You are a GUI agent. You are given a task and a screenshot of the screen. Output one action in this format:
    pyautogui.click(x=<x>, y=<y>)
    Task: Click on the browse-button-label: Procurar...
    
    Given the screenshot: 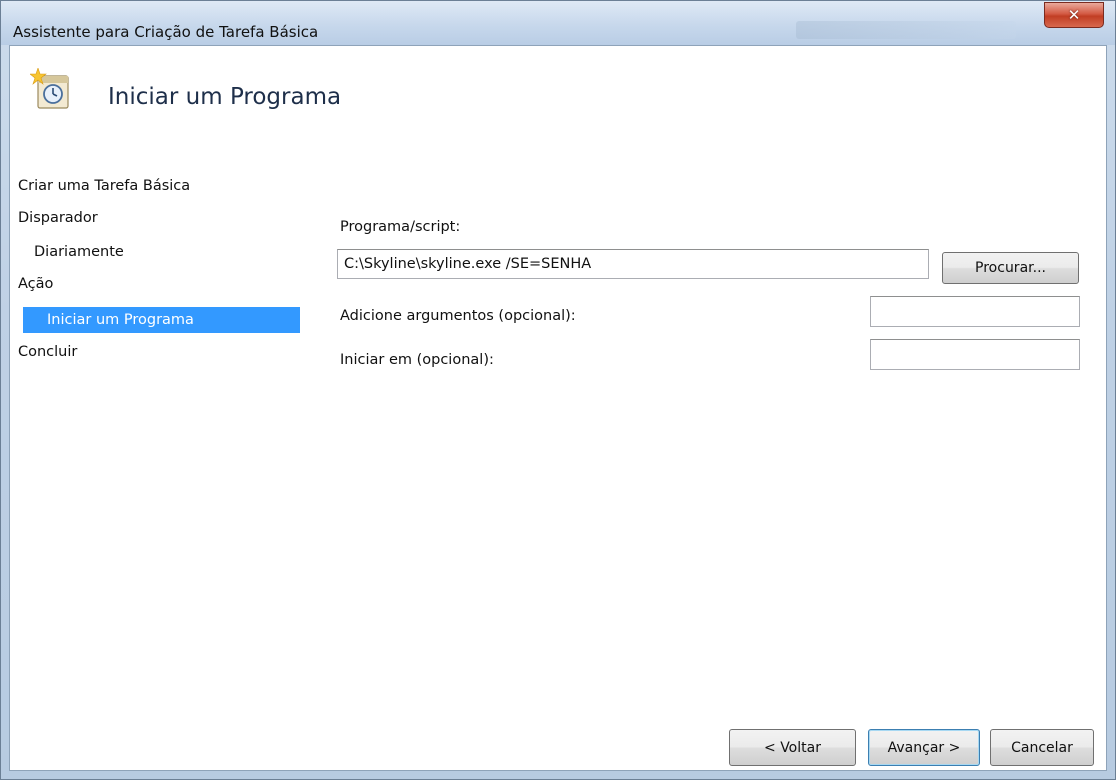 What is the action you would take?
    pyautogui.click(x=1010, y=268)
    